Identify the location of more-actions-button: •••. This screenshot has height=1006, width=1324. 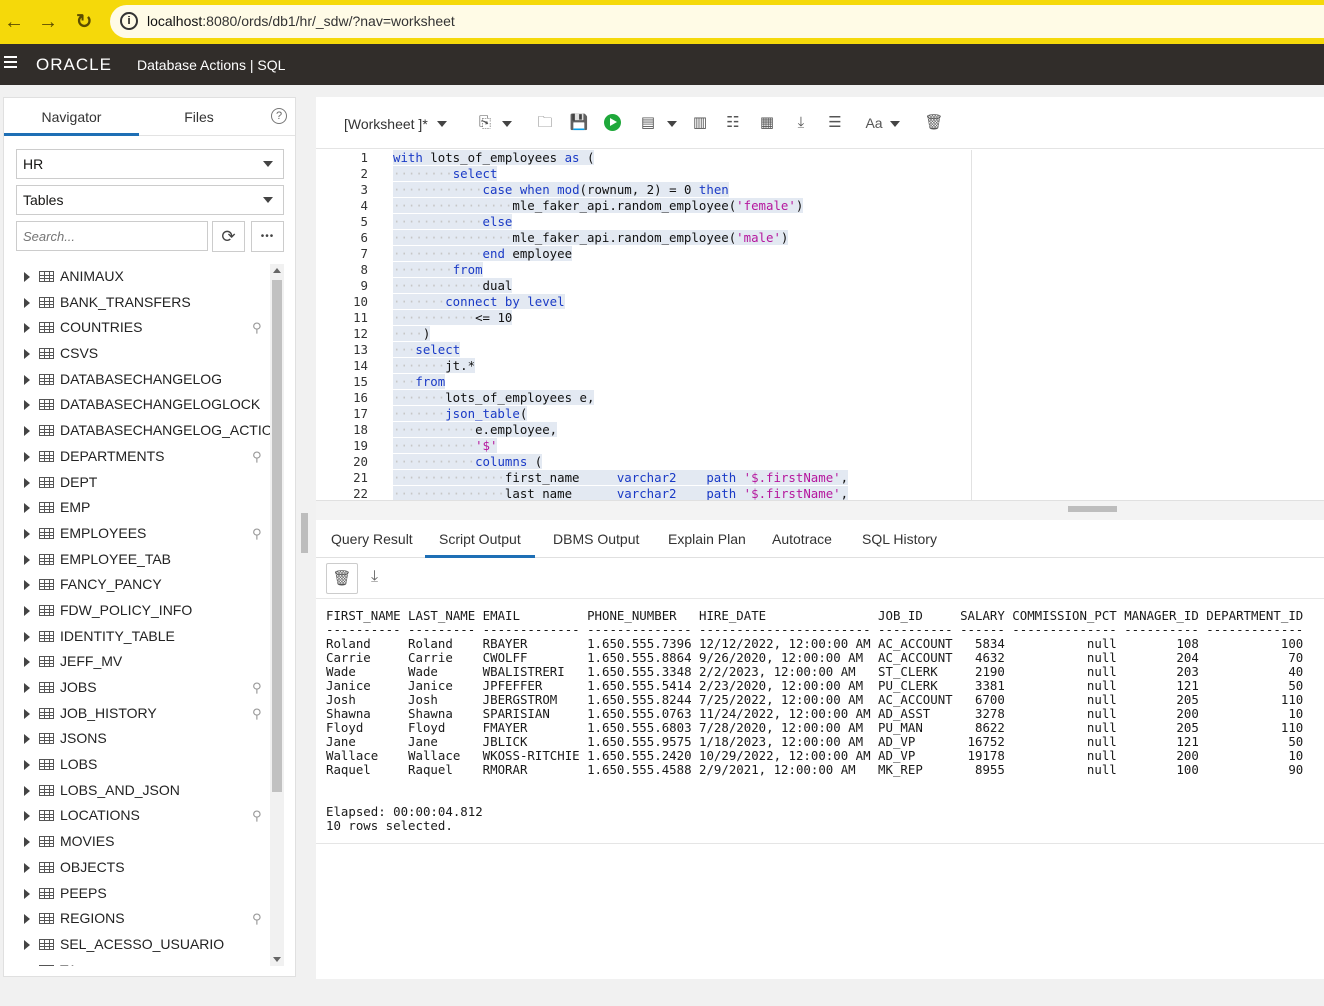
(267, 236).